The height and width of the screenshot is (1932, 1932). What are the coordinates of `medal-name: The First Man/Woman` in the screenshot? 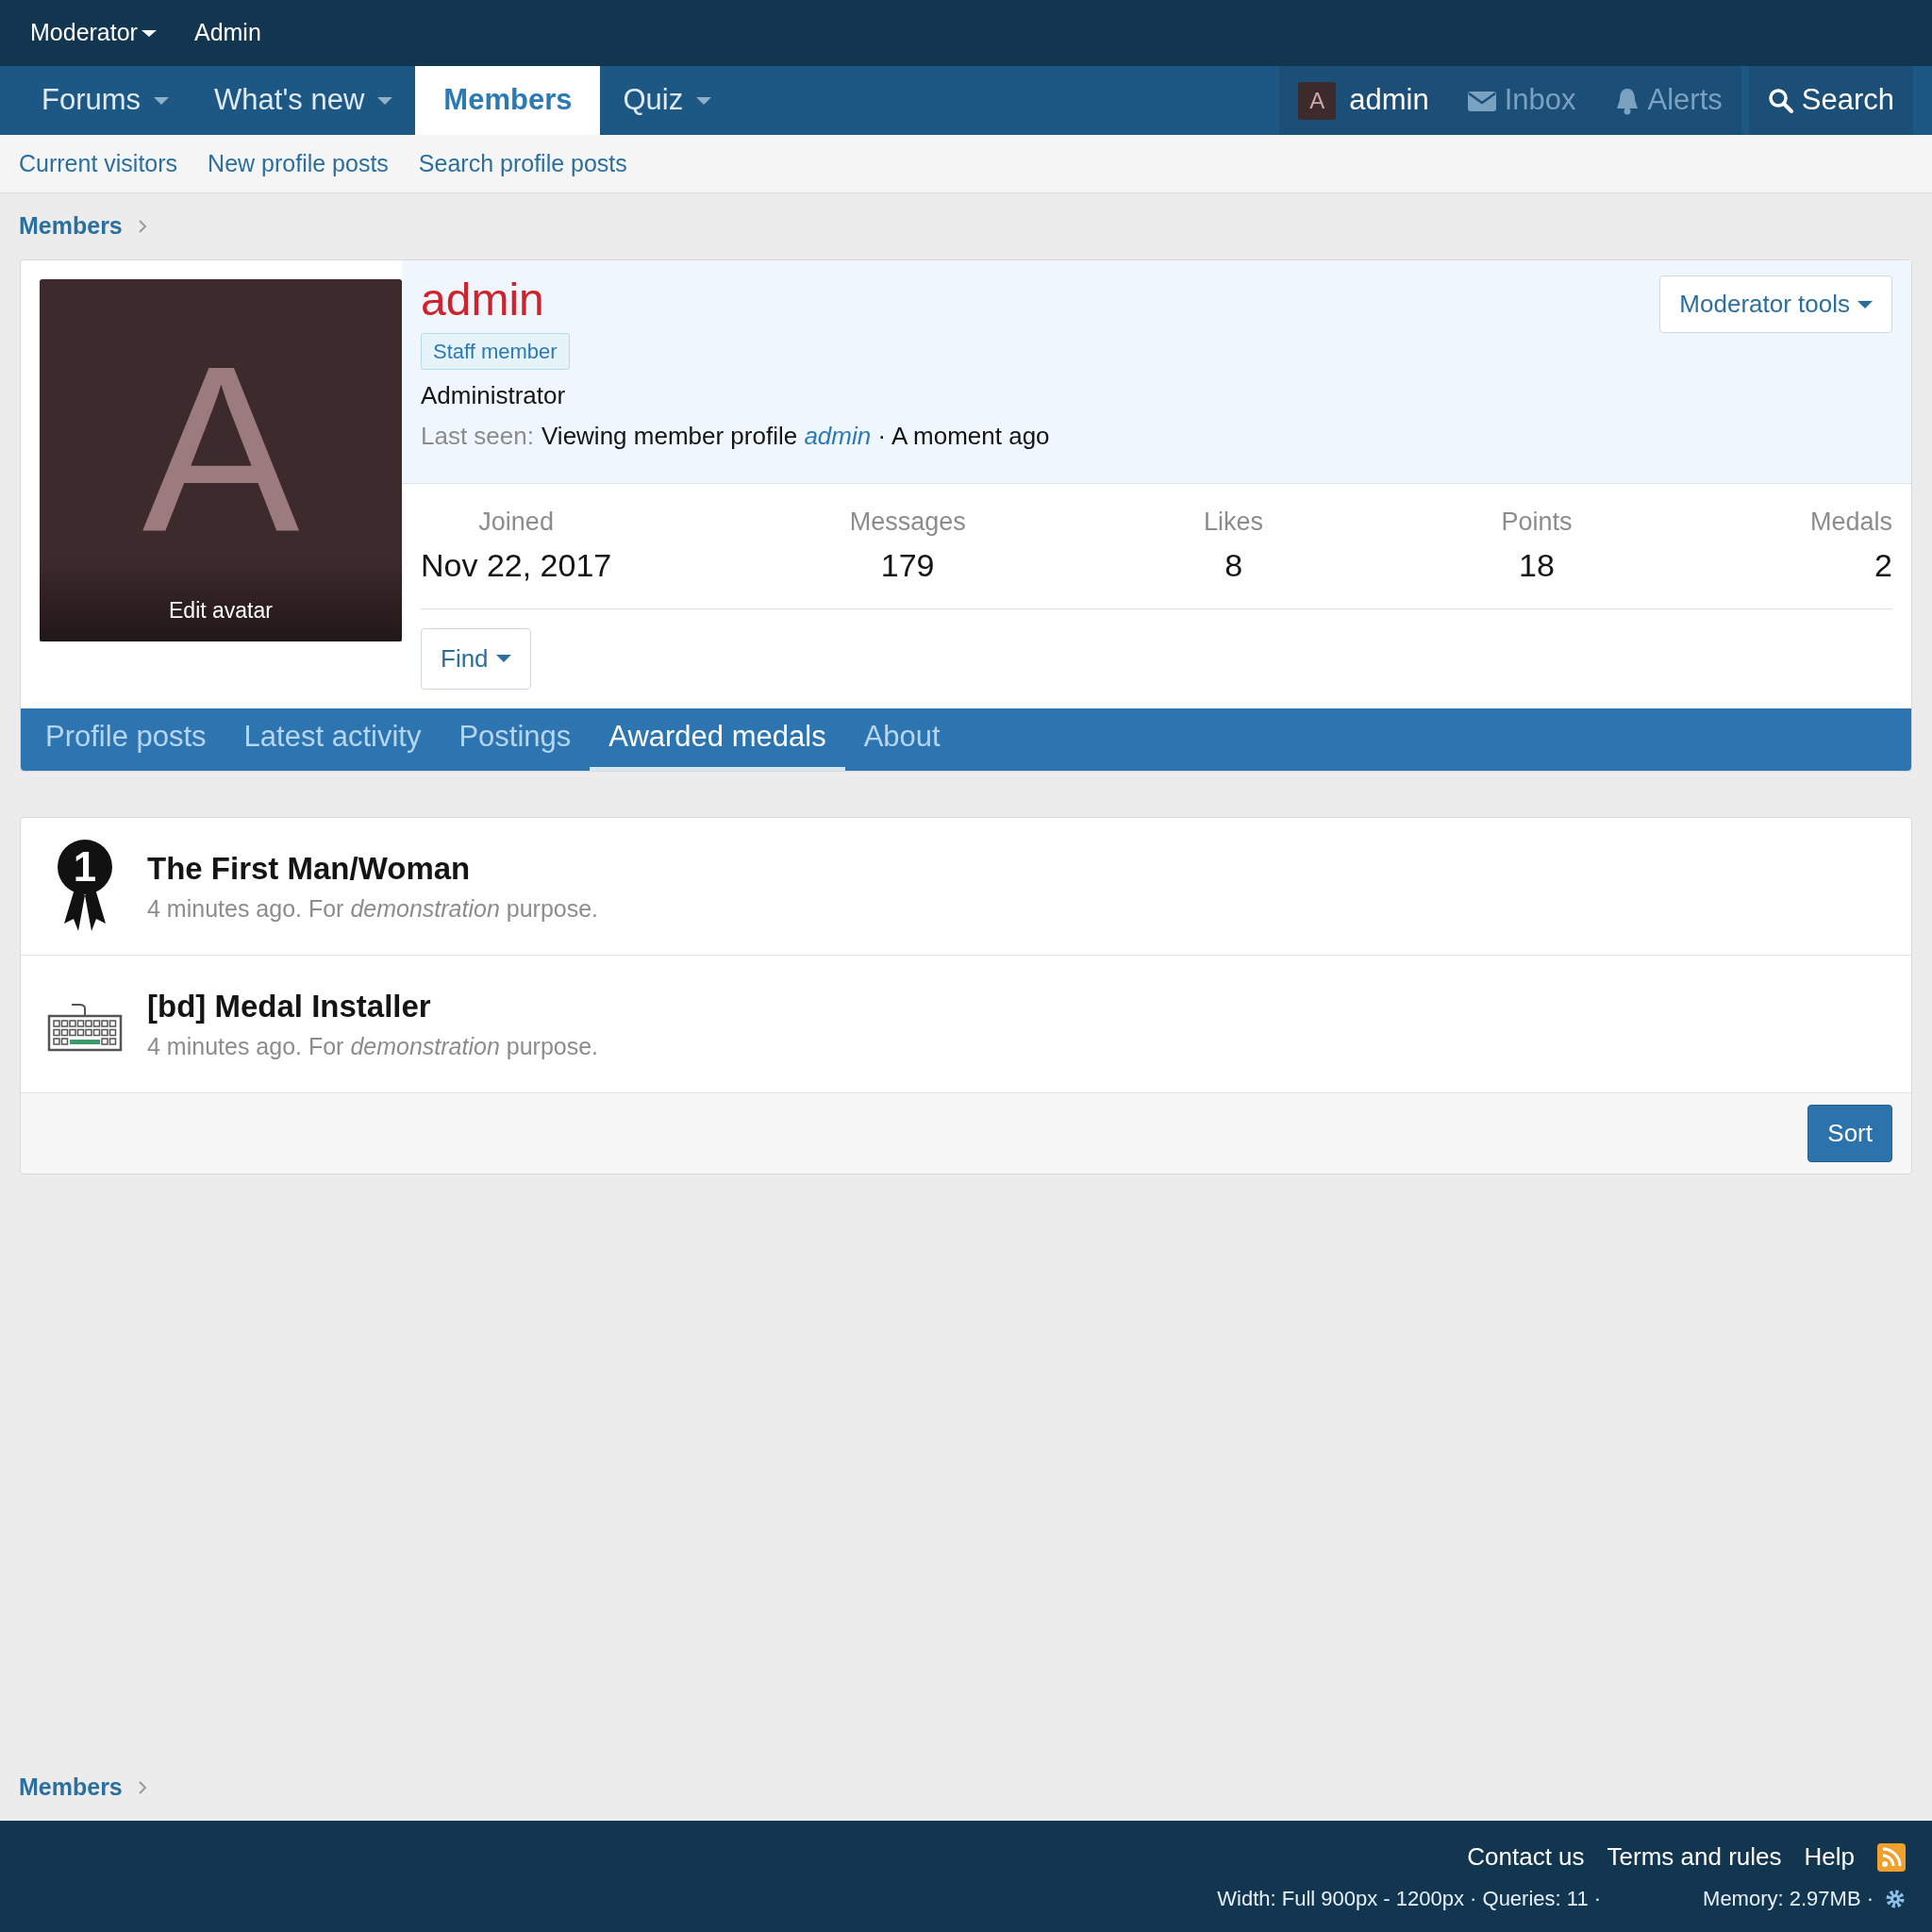 It's located at (309, 869).